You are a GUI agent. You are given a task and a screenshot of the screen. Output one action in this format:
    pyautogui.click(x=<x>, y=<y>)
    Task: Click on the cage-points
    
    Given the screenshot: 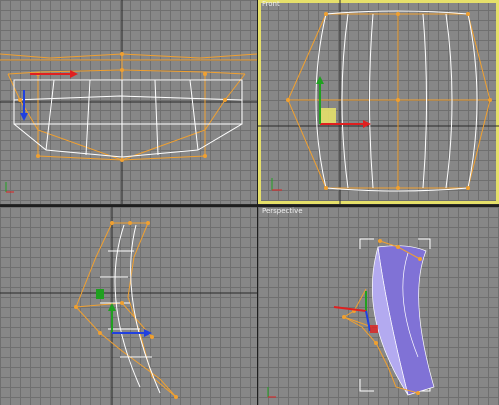 What is the action you would take?
    pyautogui.click(x=126, y=310)
    